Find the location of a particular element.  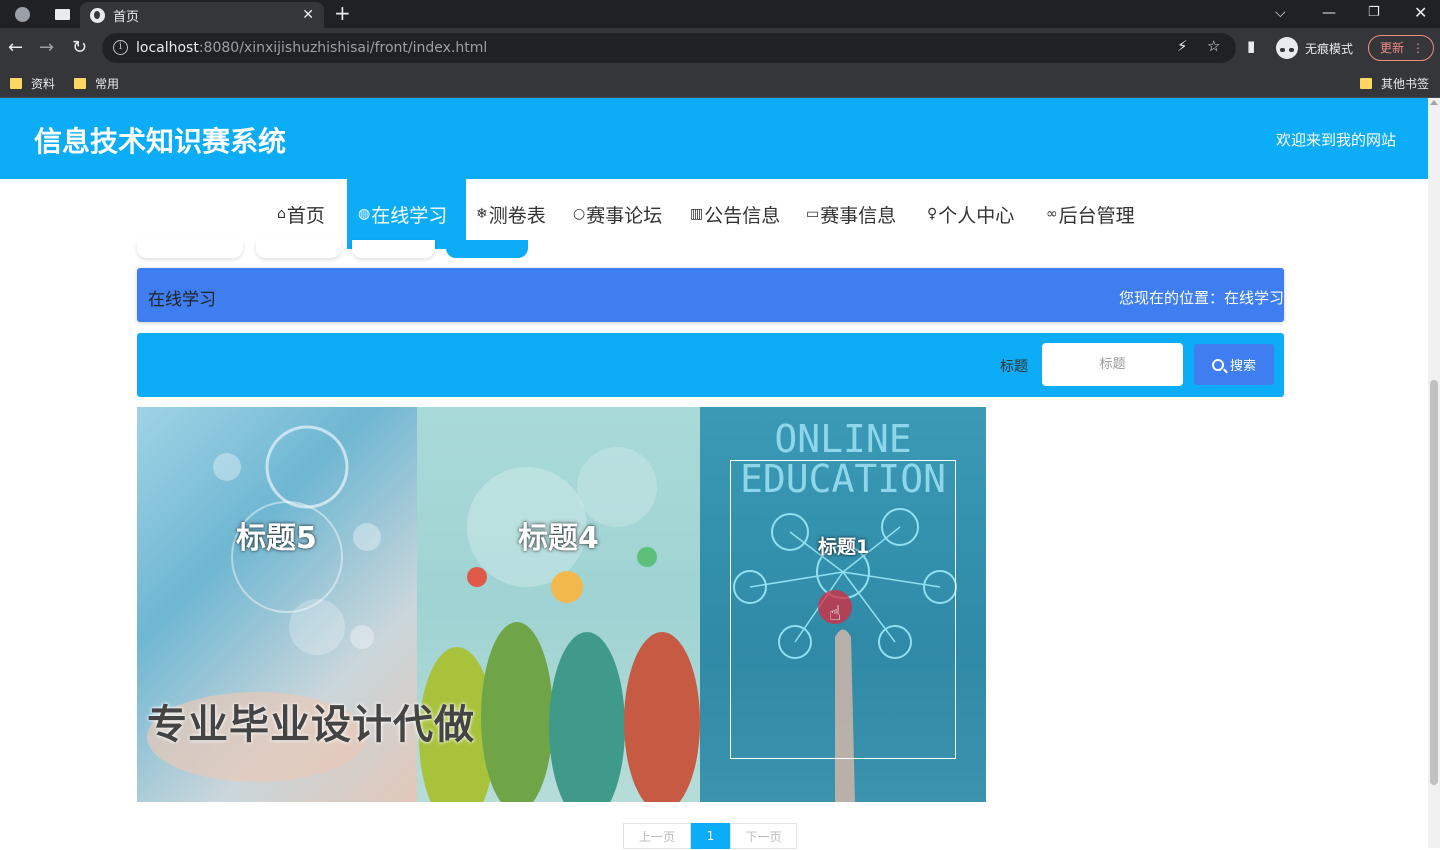

scrollbar-thumb is located at coordinates (1434, 582).